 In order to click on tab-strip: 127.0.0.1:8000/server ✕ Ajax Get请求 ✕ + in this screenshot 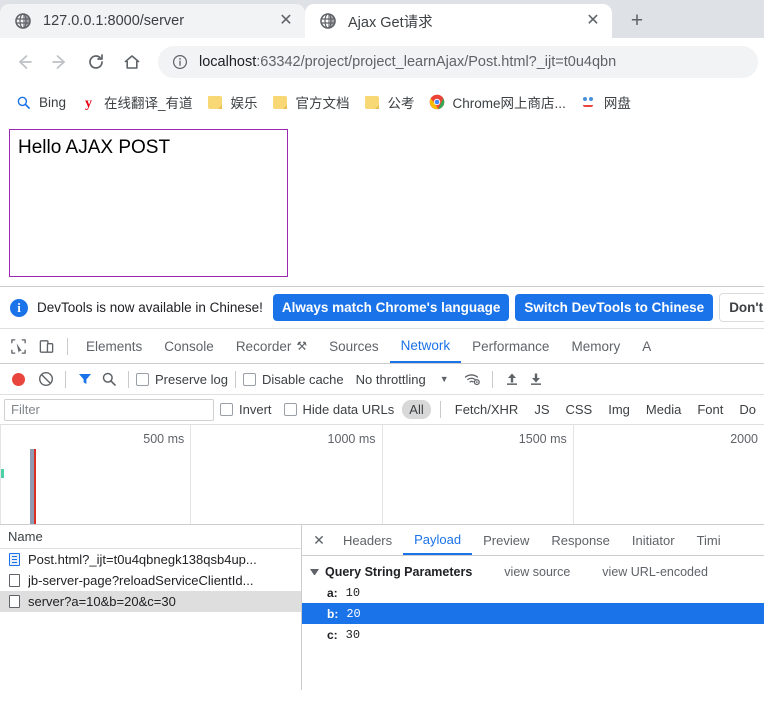, I will do `click(382, 19)`.